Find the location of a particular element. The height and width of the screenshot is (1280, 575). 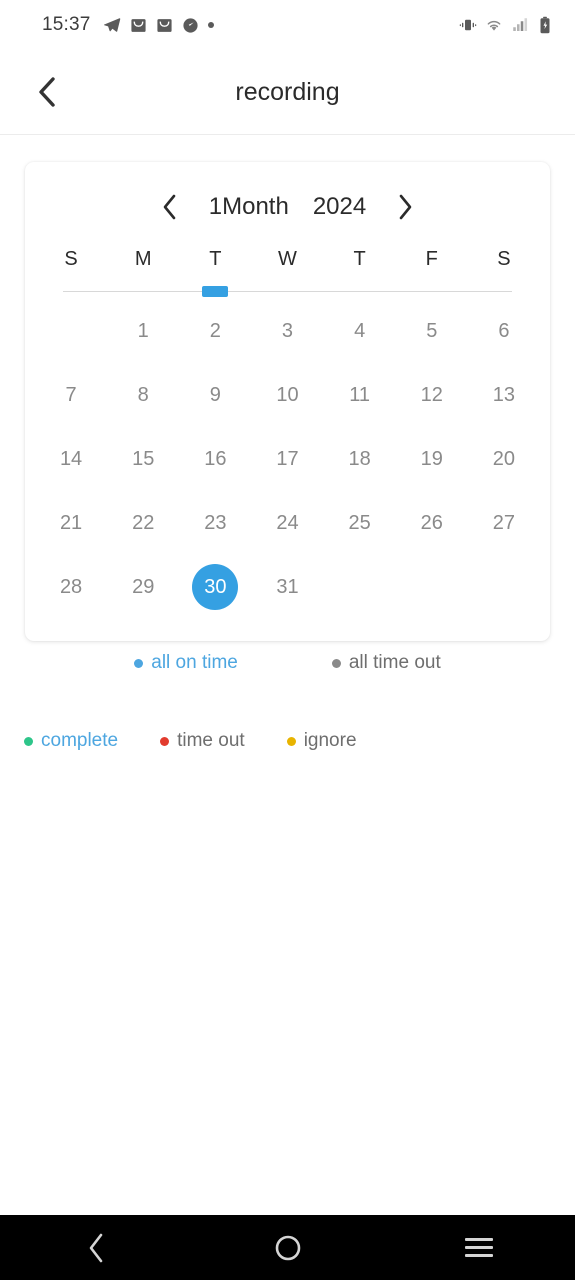

prev-month-button is located at coordinates (170, 207).